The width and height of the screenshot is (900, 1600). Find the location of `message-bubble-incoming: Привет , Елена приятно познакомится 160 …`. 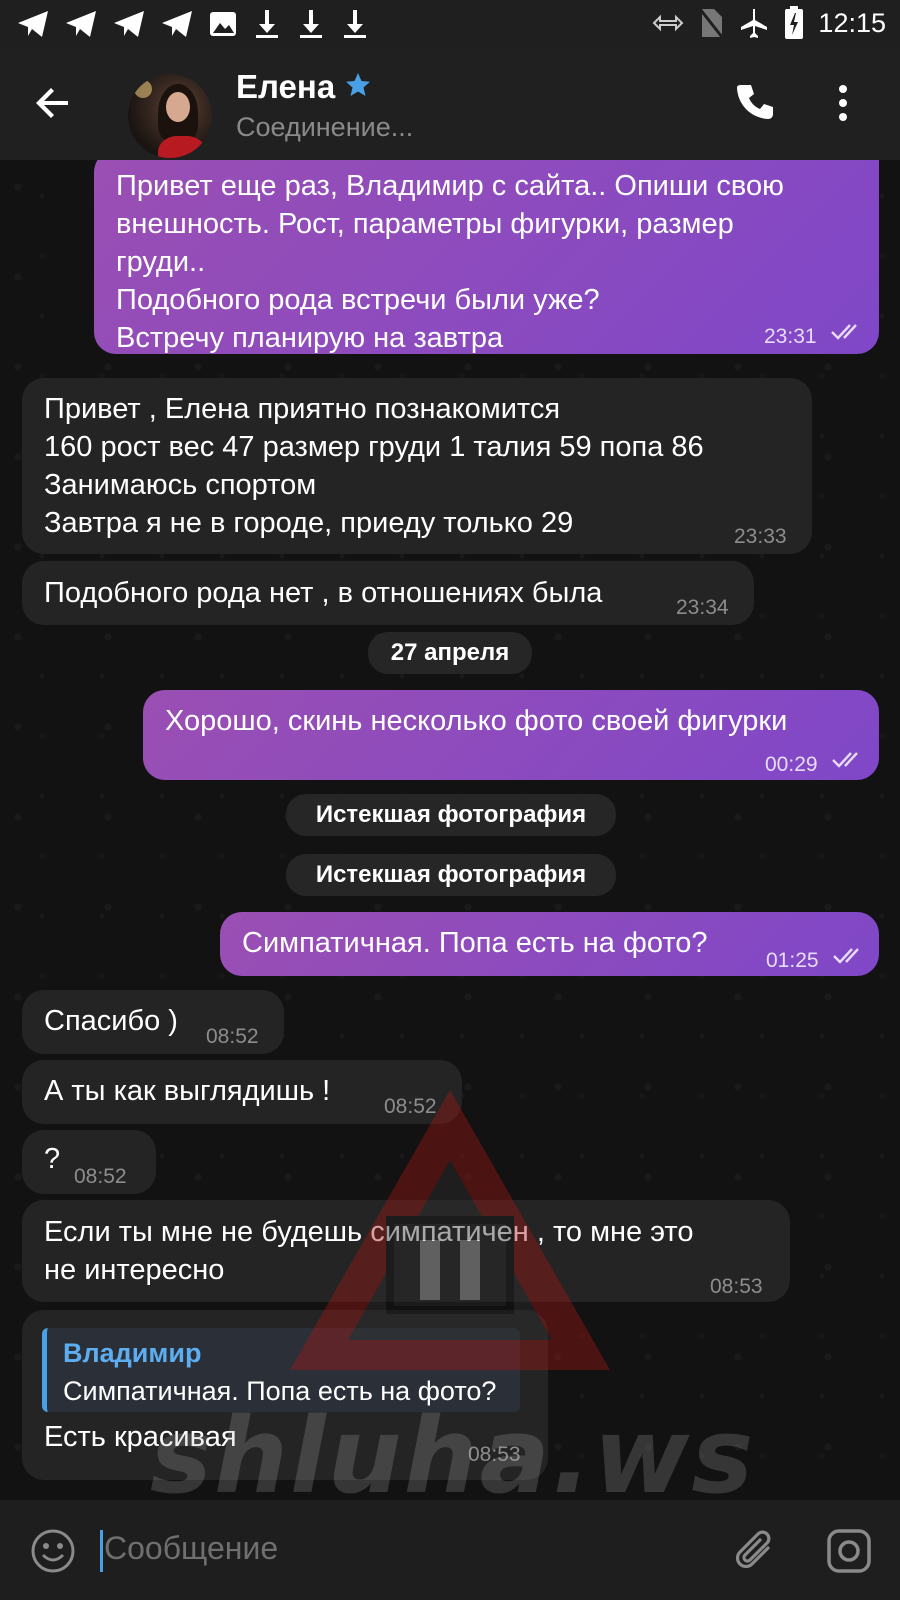

message-bubble-incoming: Привет , Елена приятно познакомится 160 … is located at coordinates (417, 466).